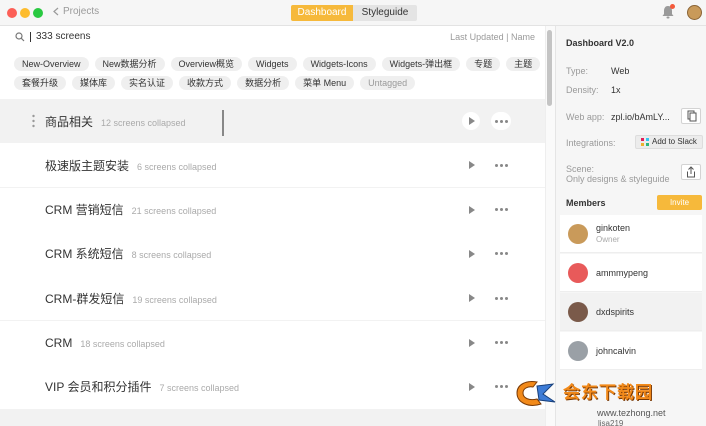 The image size is (706, 426). Describe the element at coordinates (272, 209) in the screenshot. I see `section-row: CRM 营销短信 21 screens collapsed` at that location.